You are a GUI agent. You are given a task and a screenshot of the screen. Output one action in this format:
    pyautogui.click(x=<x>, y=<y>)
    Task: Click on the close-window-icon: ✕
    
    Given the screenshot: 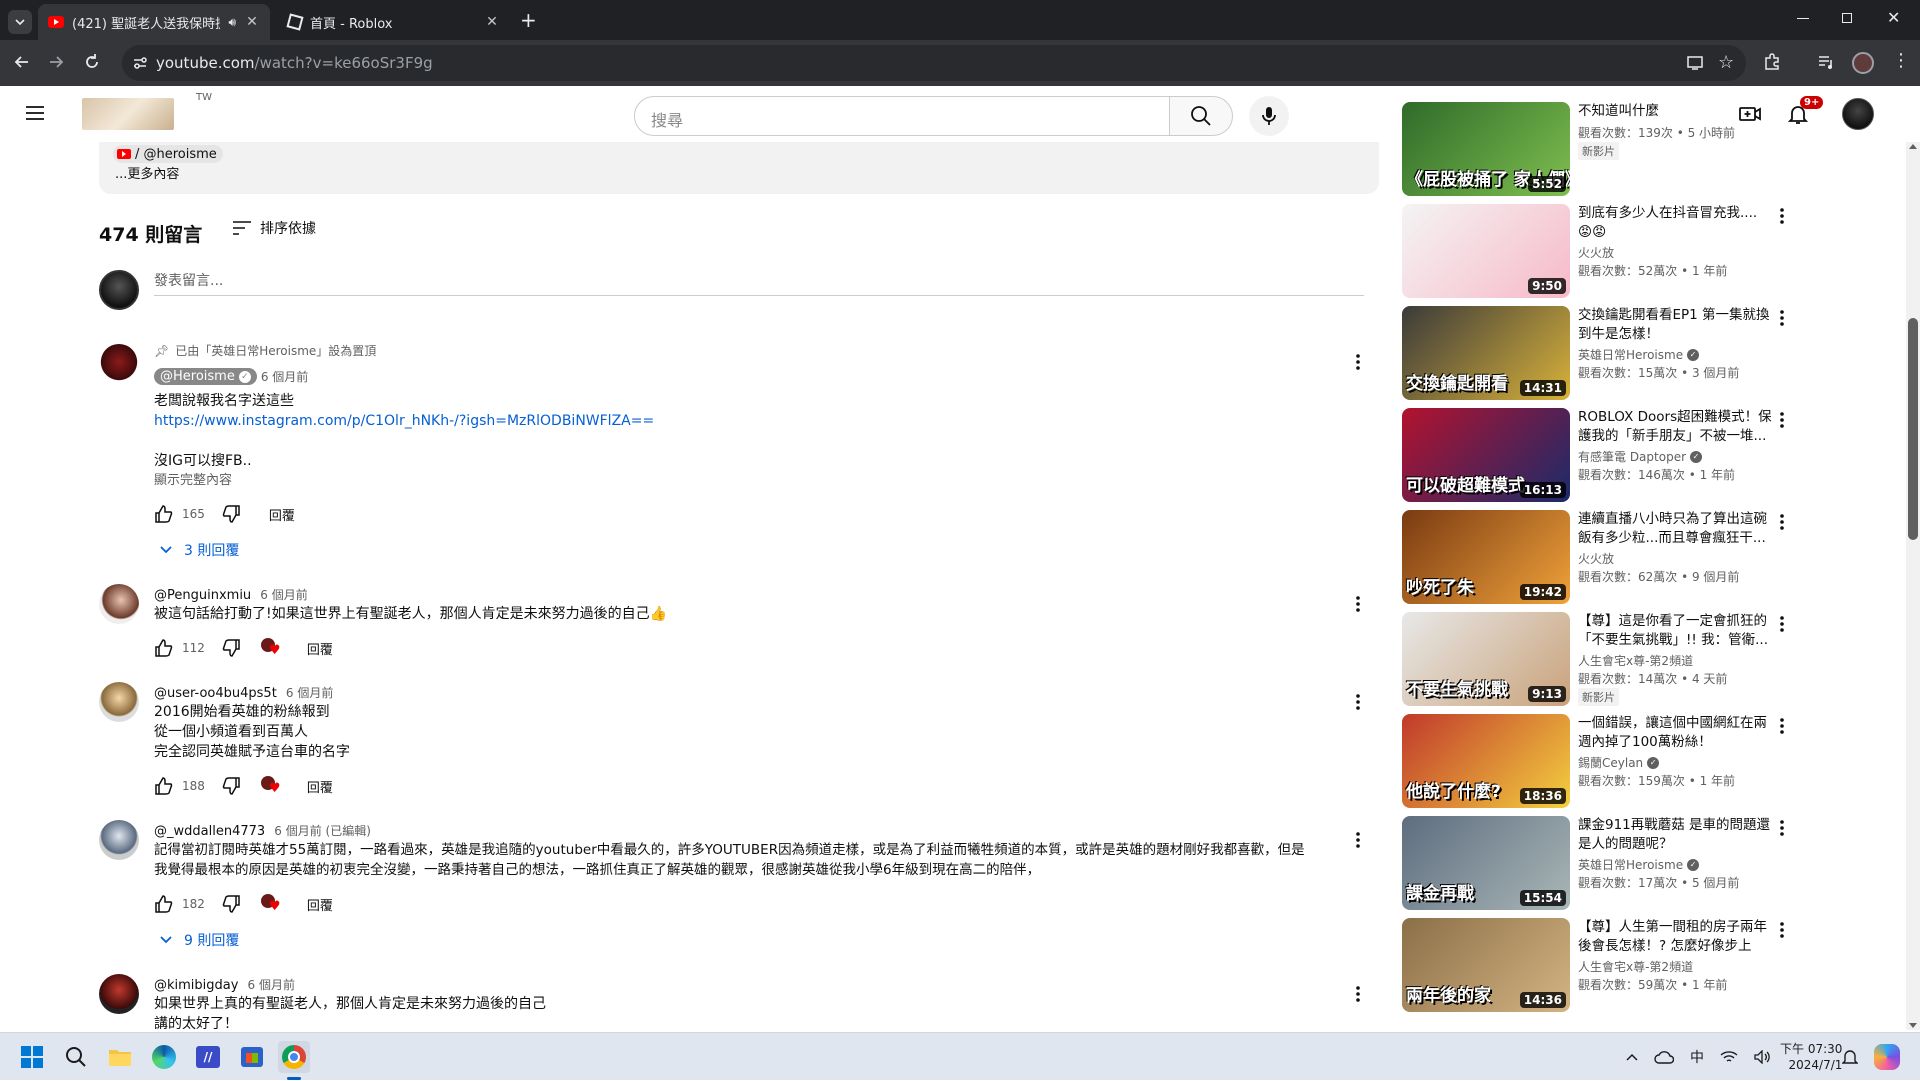 What is the action you would take?
    pyautogui.click(x=1893, y=17)
    